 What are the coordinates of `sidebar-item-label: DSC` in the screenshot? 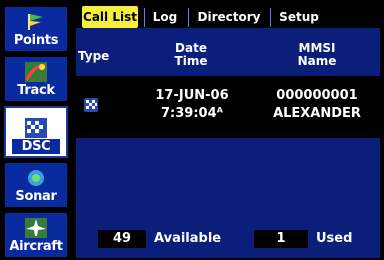 It's located at (36, 146).